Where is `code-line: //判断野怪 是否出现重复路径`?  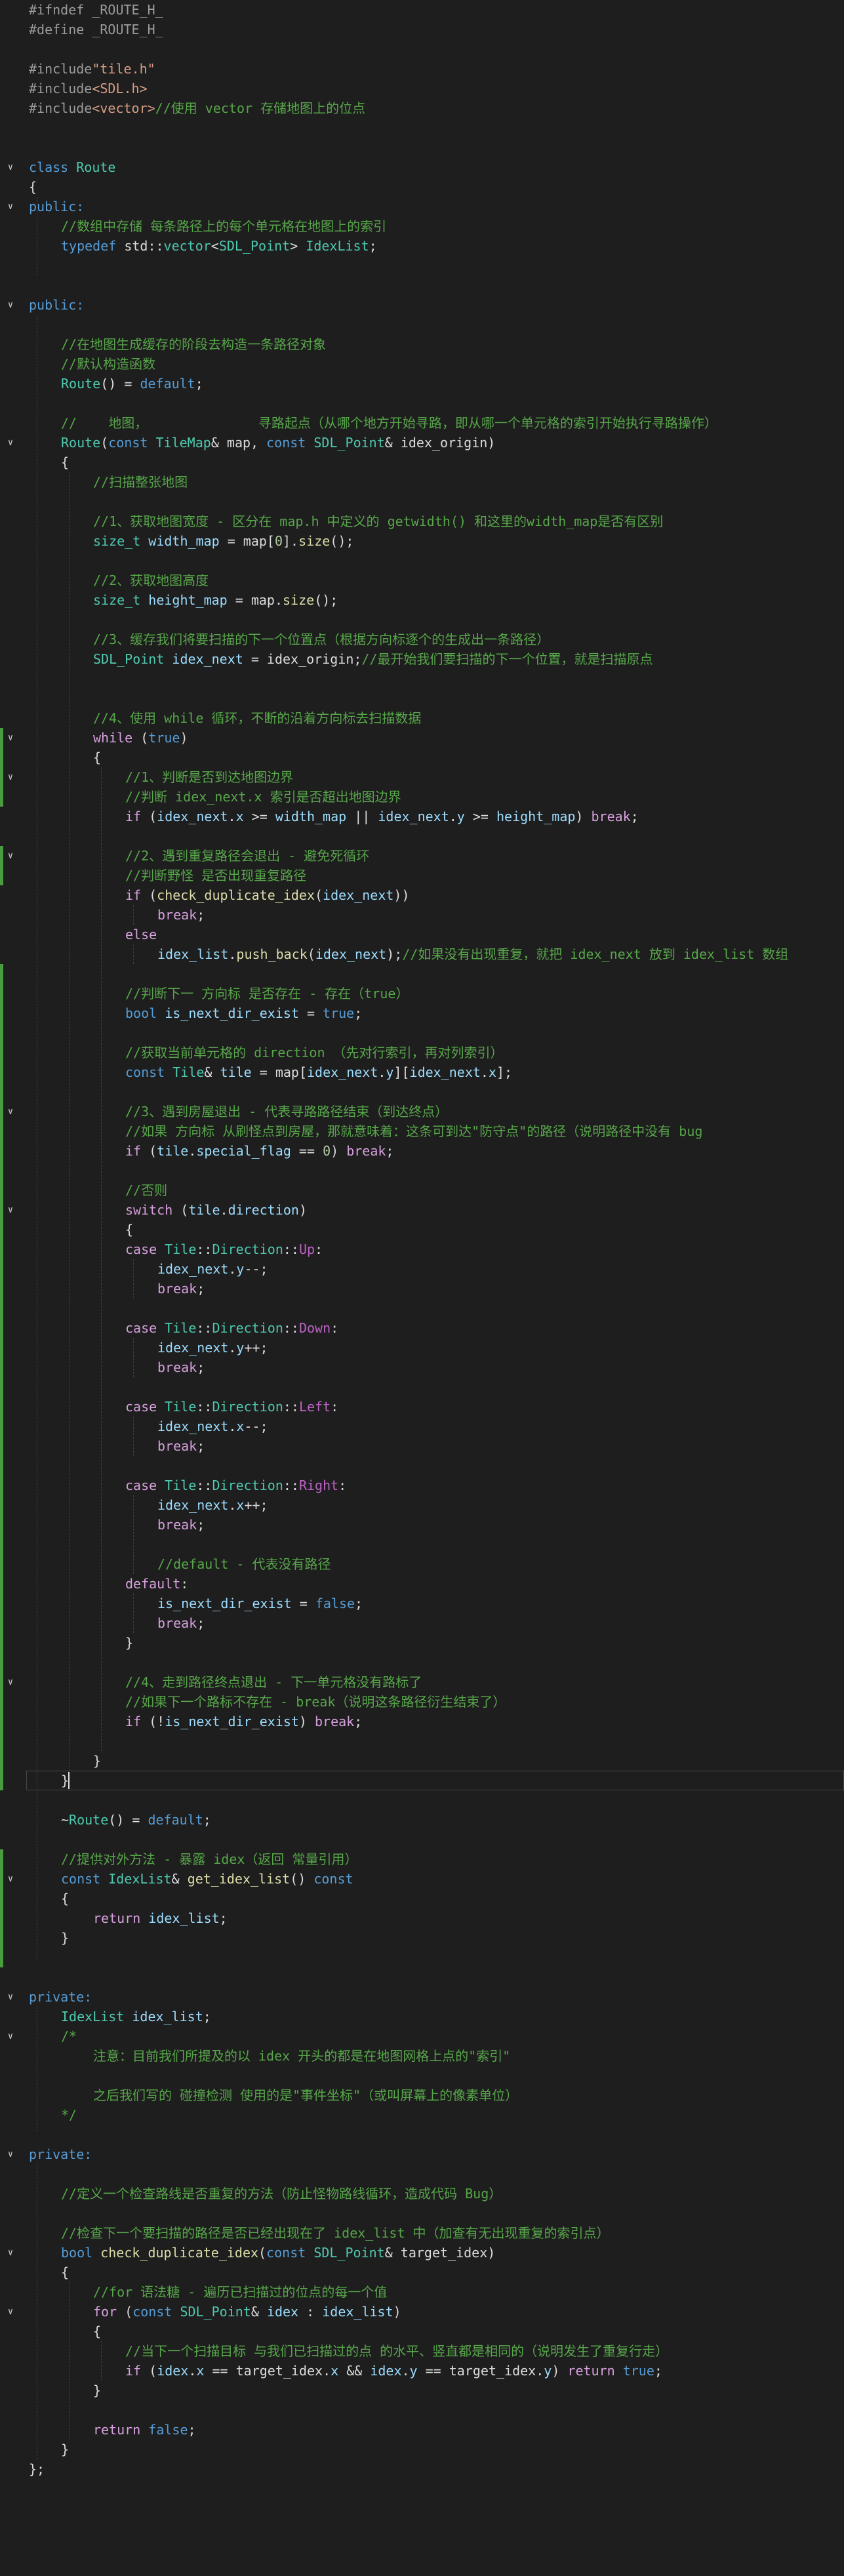
code-line: //判断野怪 是否出现重复路径 is located at coordinates (215, 875).